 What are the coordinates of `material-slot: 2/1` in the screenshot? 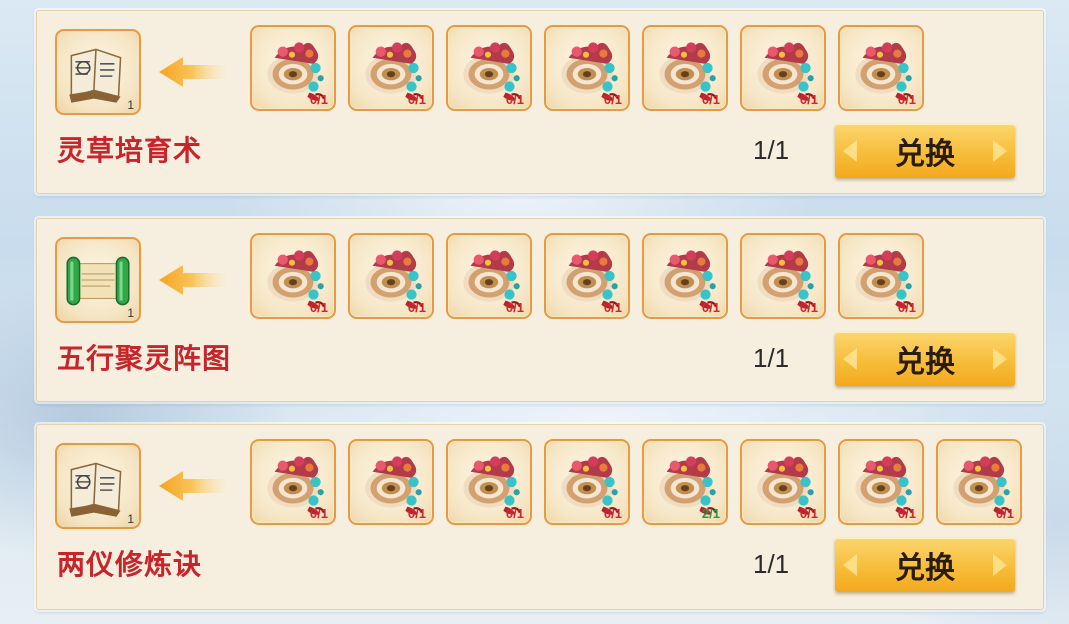 It's located at (685, 482).